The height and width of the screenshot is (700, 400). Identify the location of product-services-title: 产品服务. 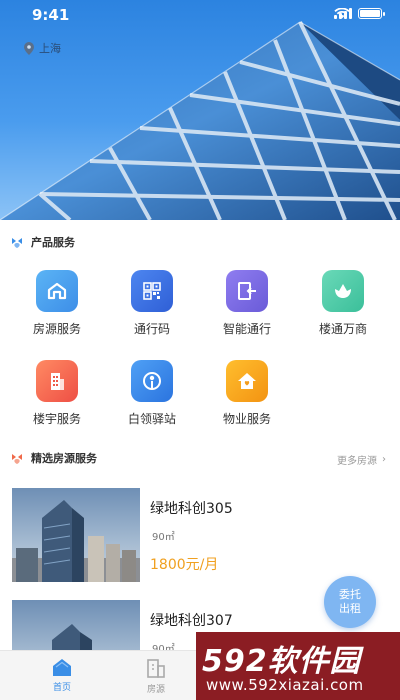
(53, 242).